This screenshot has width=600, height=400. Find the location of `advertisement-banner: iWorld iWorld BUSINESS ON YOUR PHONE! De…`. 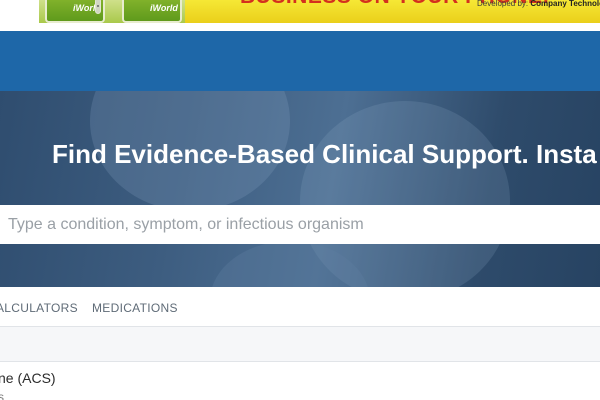

advertisement-banner: iWorld iWorld BUSINESS ON YOUR PHONE! De… is located at coordinates (319, 11).